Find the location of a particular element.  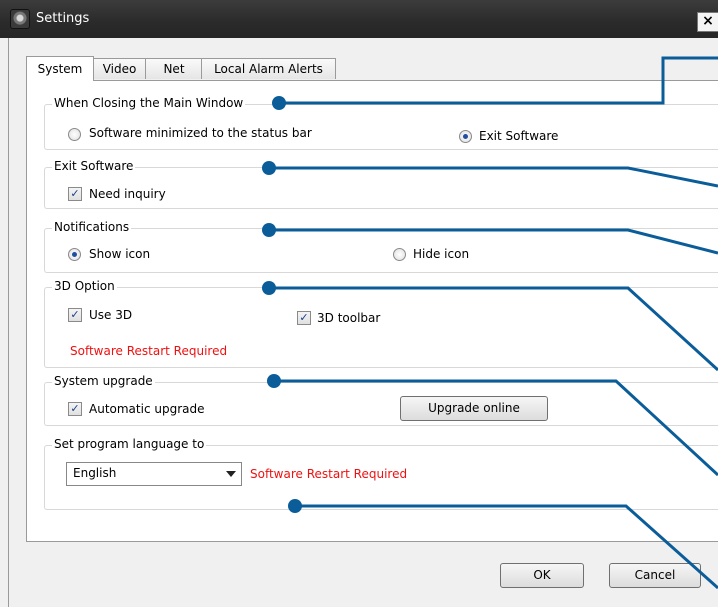

callout-dot-language is located at coordinates (295, 506).